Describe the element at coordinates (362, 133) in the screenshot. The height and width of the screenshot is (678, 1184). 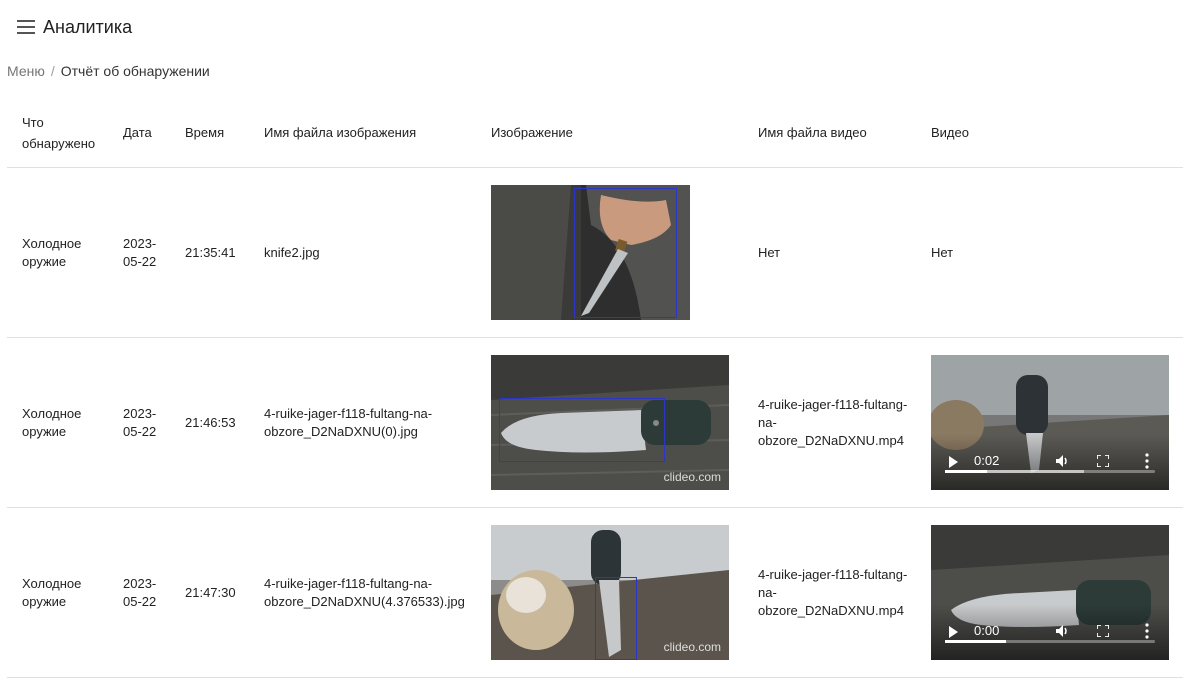
I see `header-image-filename: Имя файла изображения` at that location.